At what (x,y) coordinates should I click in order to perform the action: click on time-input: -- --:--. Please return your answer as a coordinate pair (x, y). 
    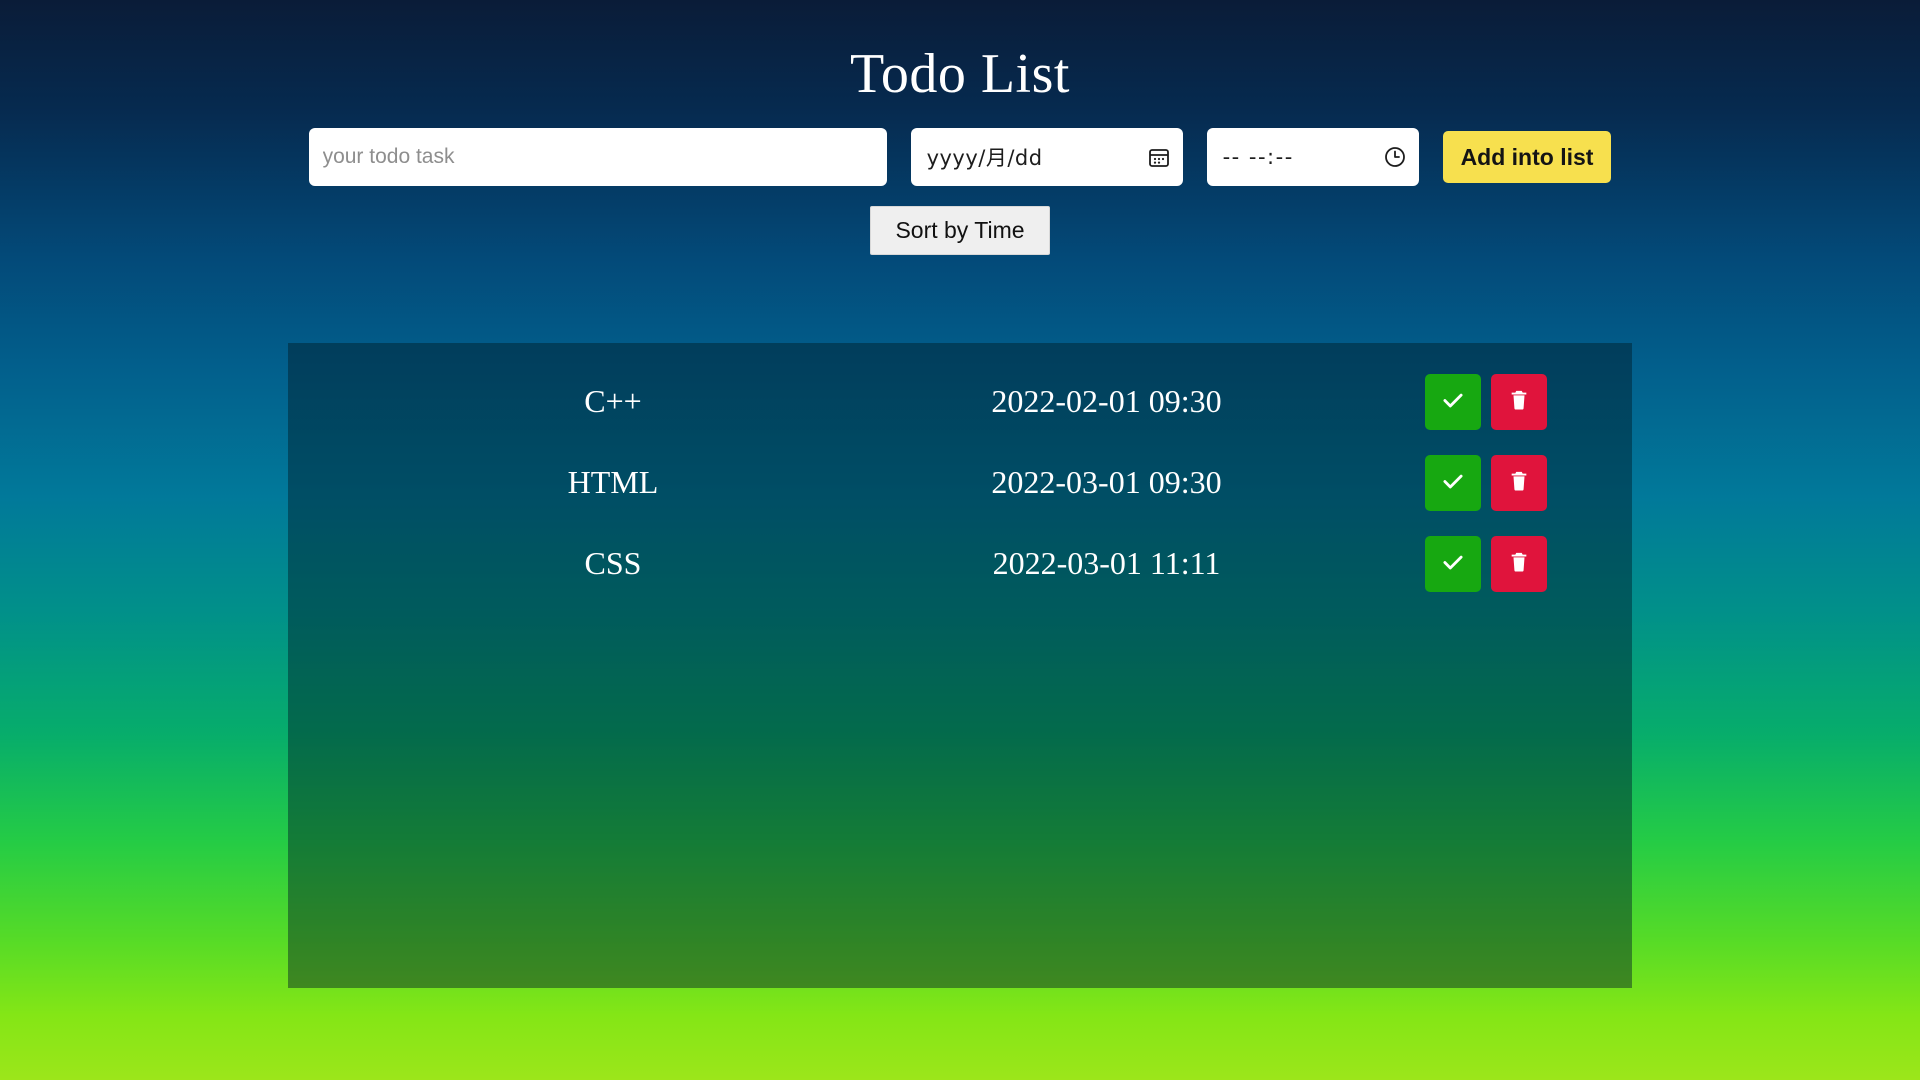
    Looking at the image, I should click on (1312, 157).